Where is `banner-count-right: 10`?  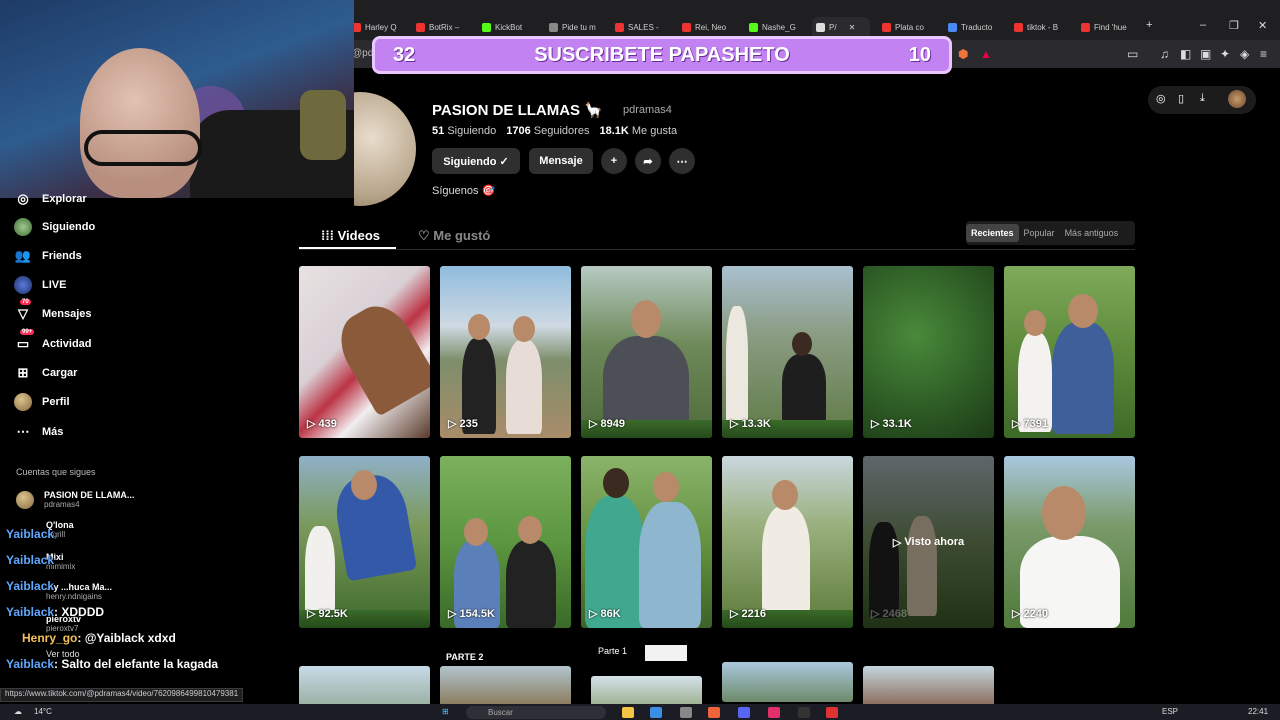 banner-count-right: 10 is located at coordinates (919, 54).